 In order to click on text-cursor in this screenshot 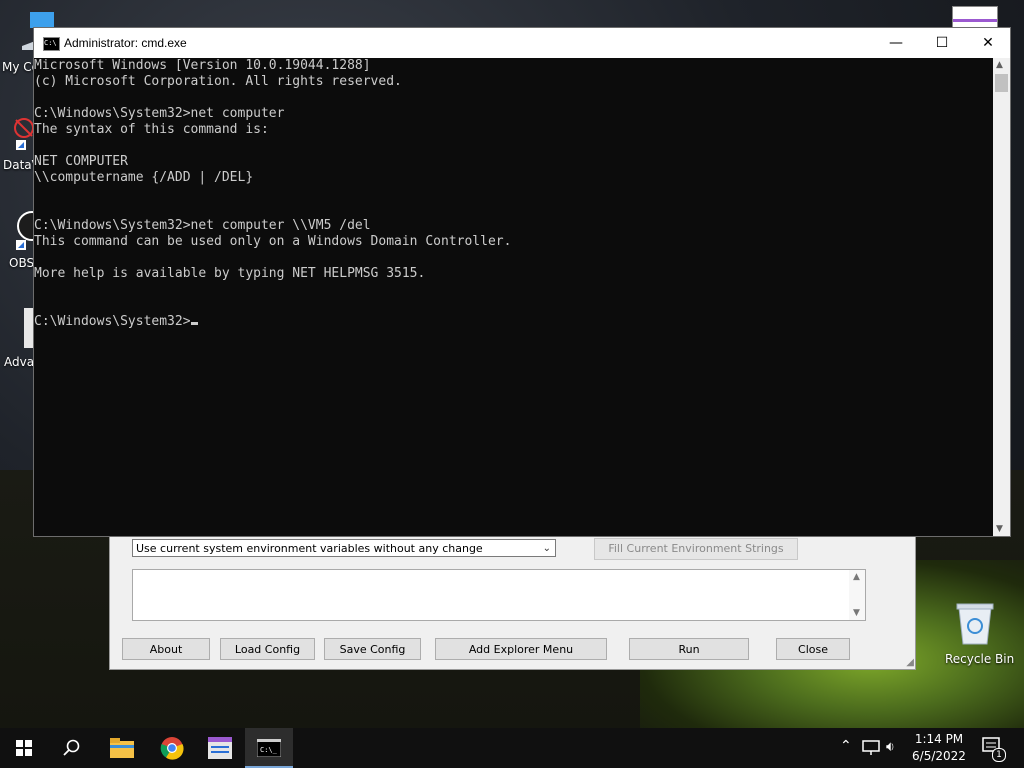, I will do `click(194, 323)`.